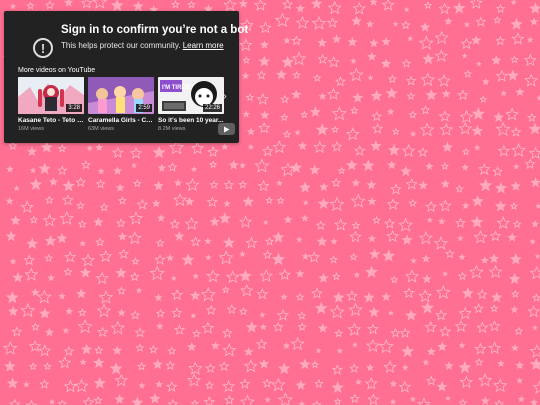 Image resolution: width=540 pixels, height=405 pixels. Describe the element at coordinates (212, 108) in the screenshot. I see `video-duration-3: 22:26` at that location.